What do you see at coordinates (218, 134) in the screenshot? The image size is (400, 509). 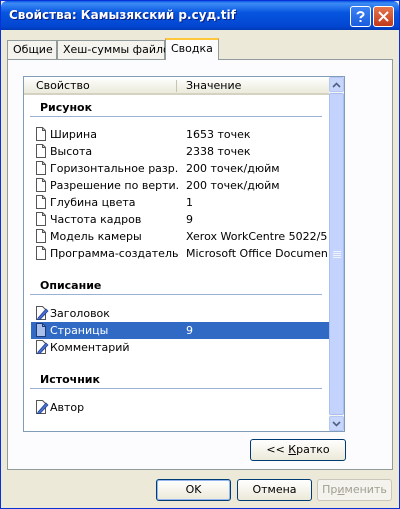 I see `property-value: 1653 точек` at bounding box center [218, 134].